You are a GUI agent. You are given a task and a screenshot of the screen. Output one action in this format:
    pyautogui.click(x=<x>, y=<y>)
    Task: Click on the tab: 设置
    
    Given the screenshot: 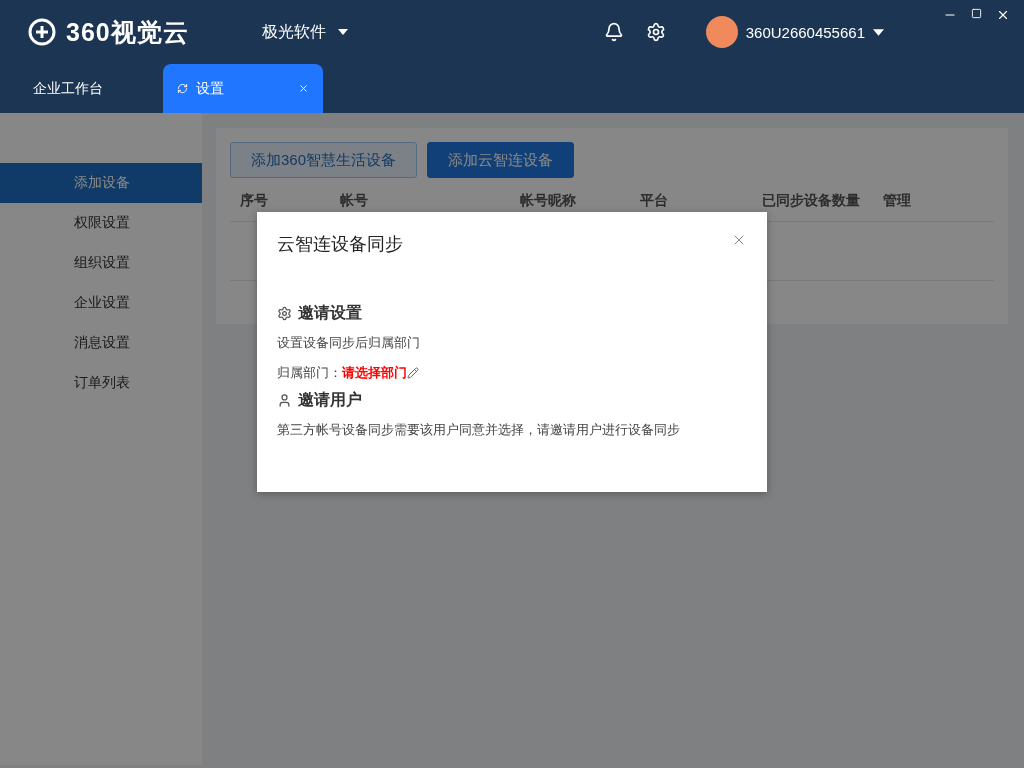 What is the action you would take?
    pyautogui.click(x=243, y=88)
    